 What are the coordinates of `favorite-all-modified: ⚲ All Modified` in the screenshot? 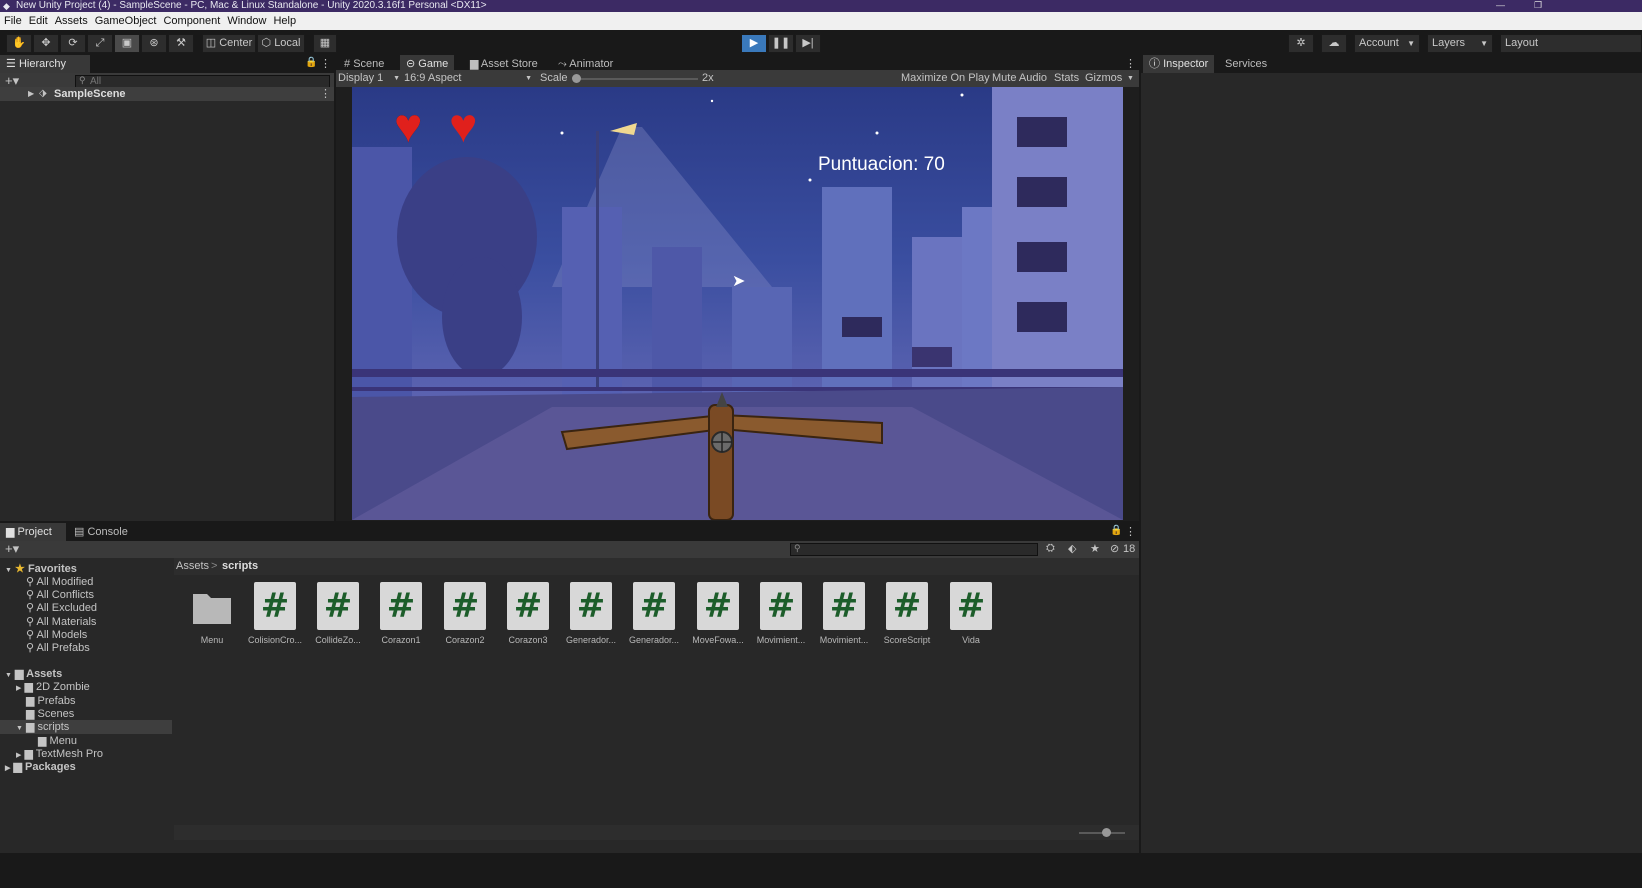 It's located at (59, 582).